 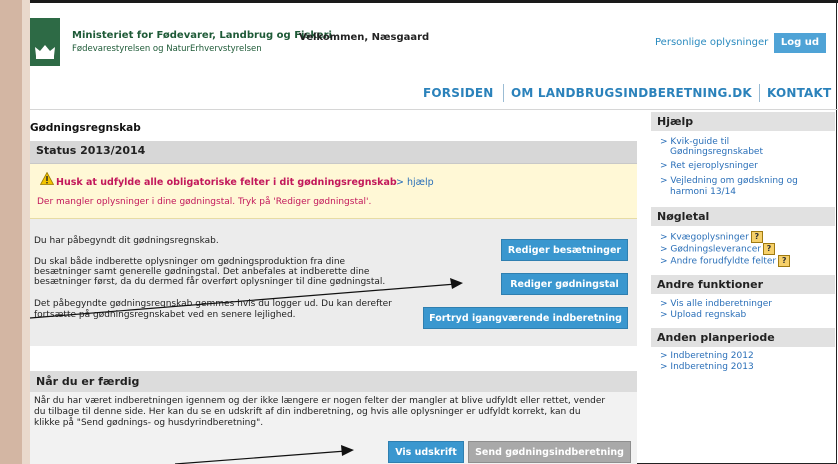 What do you see at coordinates (703, 192) in the screenshot?
I see `sidebar-link-guidance-line2: harmoni 13/14` at bounding box center [703, 192].